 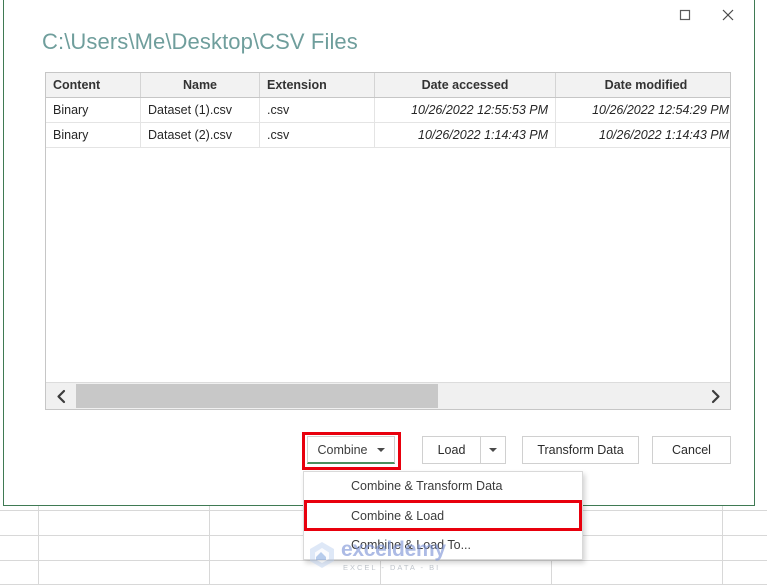 I want to click on combine-button-label: Combine, so click(x=342, y=449).